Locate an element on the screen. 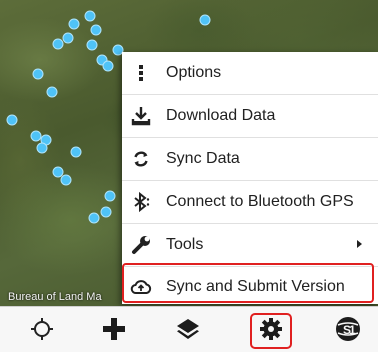 This screenshot has height=352, width=378. menu-item-label: Connect to Bluetooth GPS is located at coordinates (260, 201).